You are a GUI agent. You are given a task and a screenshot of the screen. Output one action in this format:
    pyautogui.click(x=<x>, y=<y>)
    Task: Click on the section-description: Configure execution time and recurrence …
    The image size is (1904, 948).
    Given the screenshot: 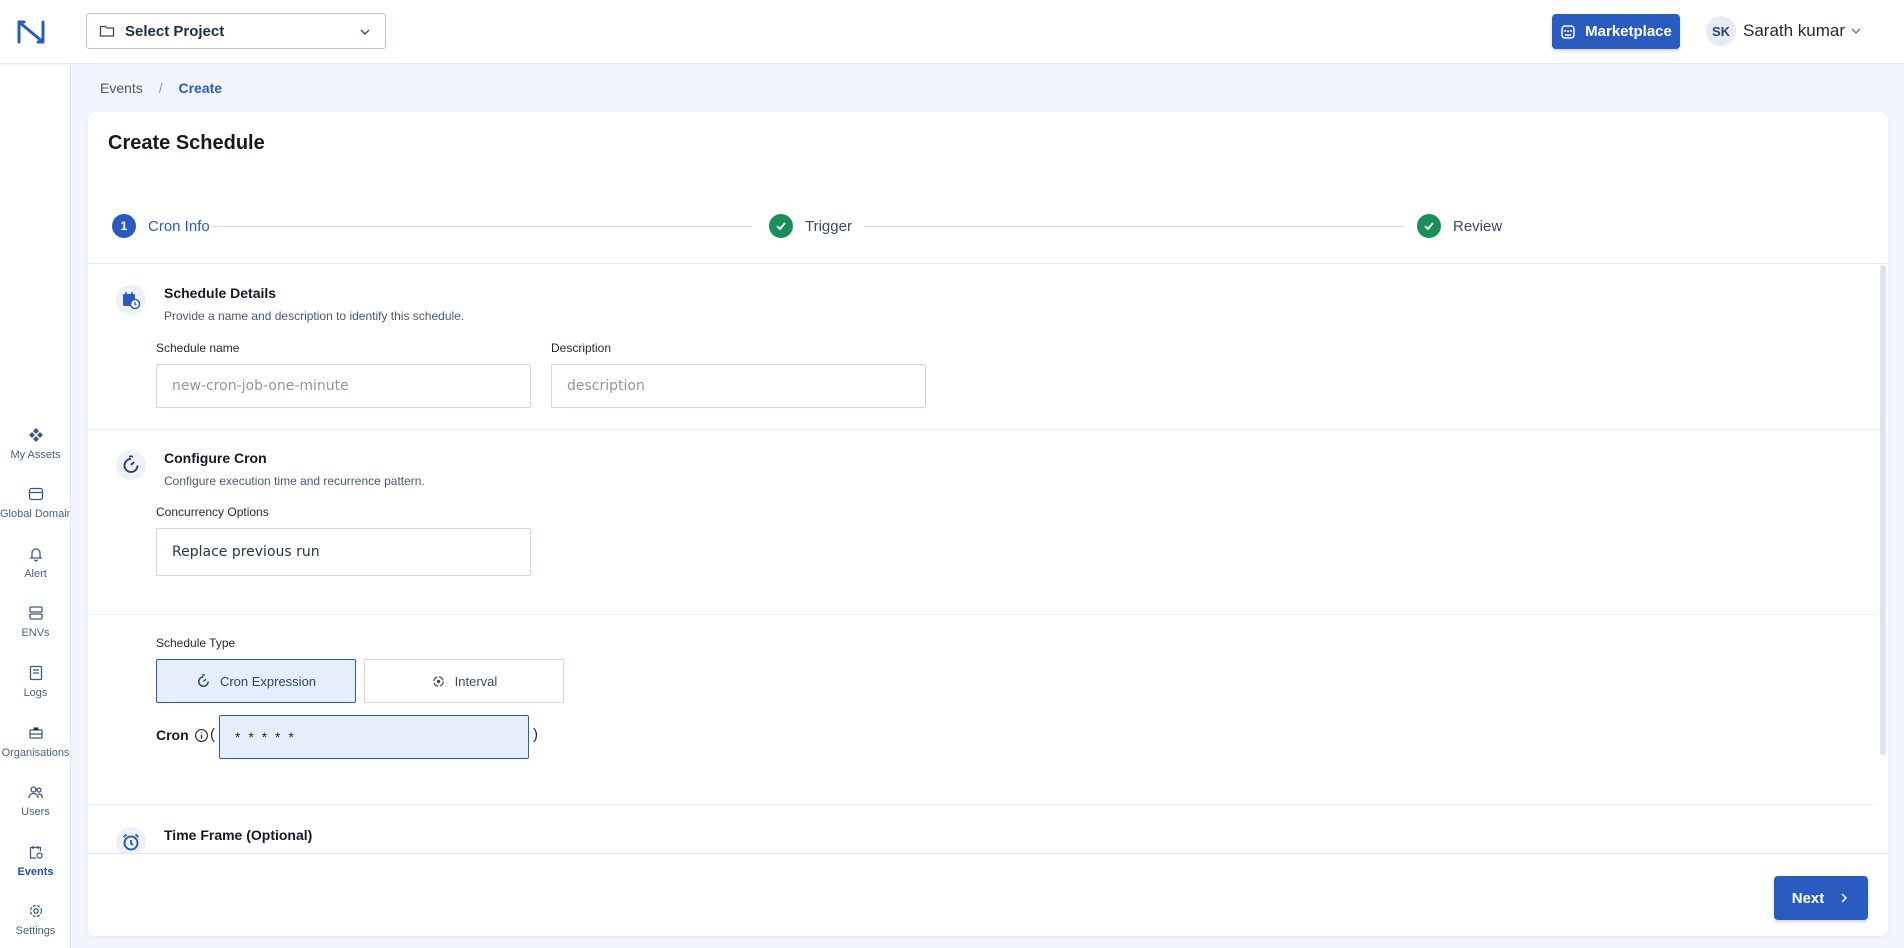 What is the action you would take?
    pyautogui.click(x=294, y=481)
    